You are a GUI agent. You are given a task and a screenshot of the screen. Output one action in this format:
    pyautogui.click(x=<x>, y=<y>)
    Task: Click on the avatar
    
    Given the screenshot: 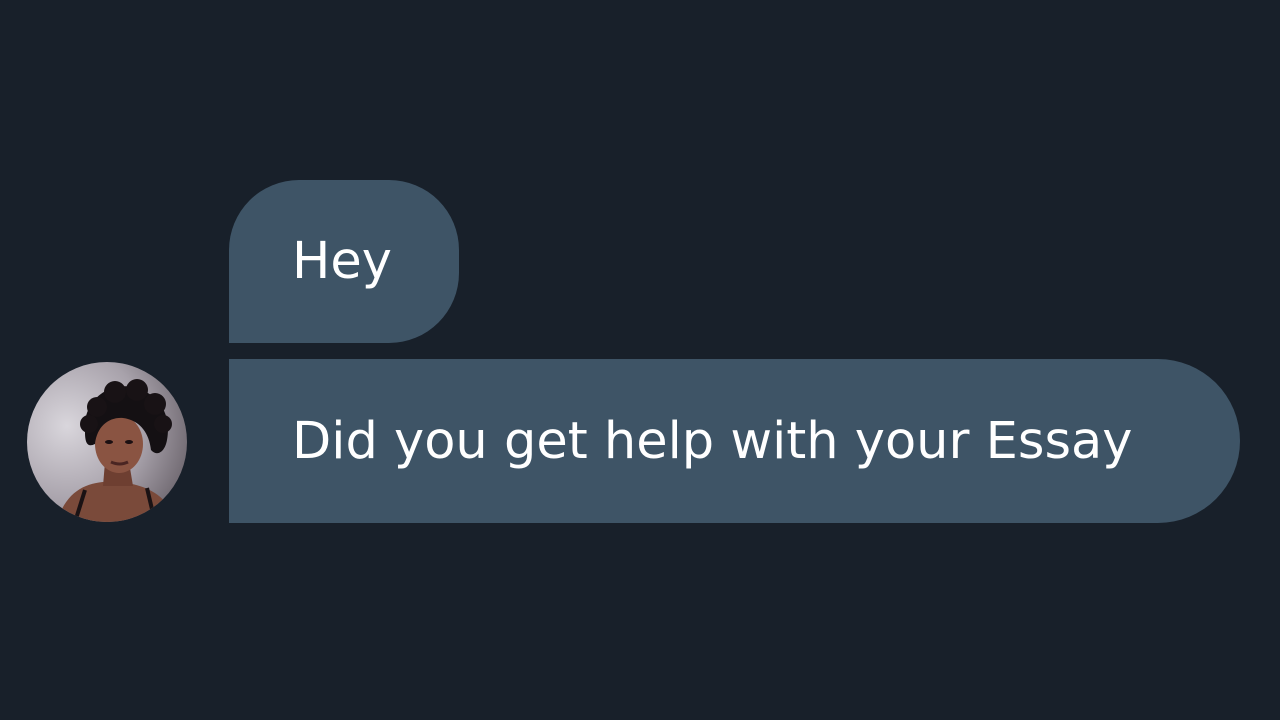 What is the action you would take?
    pyautogui.click(x=107, y=442)
    